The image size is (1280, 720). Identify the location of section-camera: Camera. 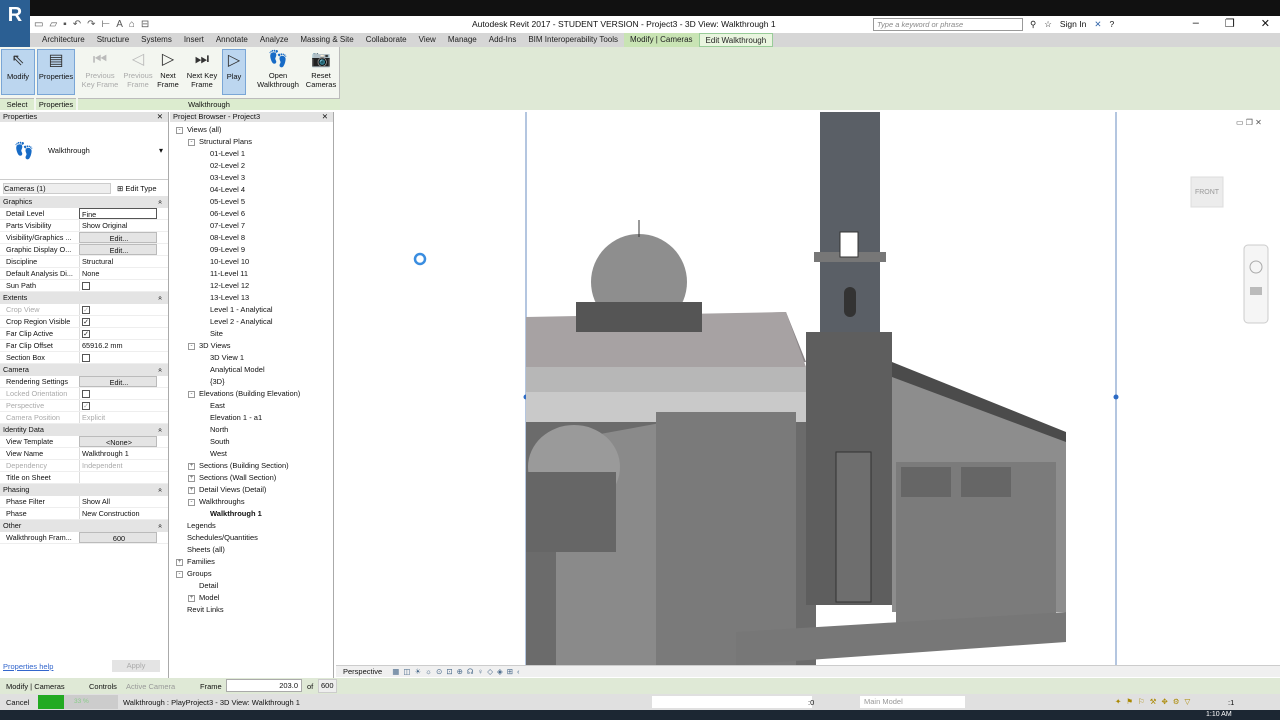
(84, 370).